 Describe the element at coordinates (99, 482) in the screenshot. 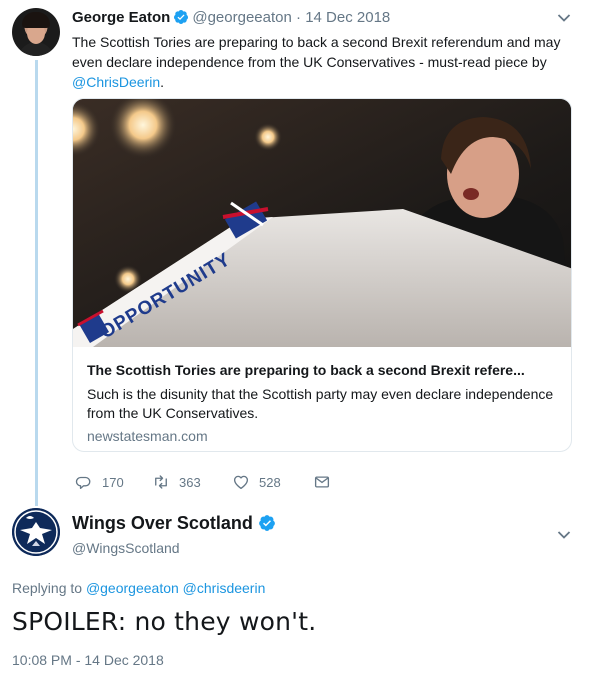

I see `reply-button: 170` at that location.